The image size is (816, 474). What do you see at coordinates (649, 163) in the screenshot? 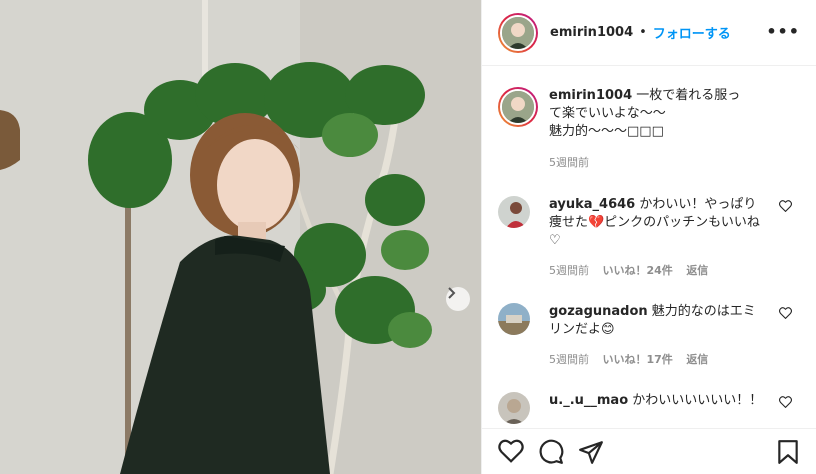
I see `caption-meta: 5週間前` at bounding box center [649, 163].